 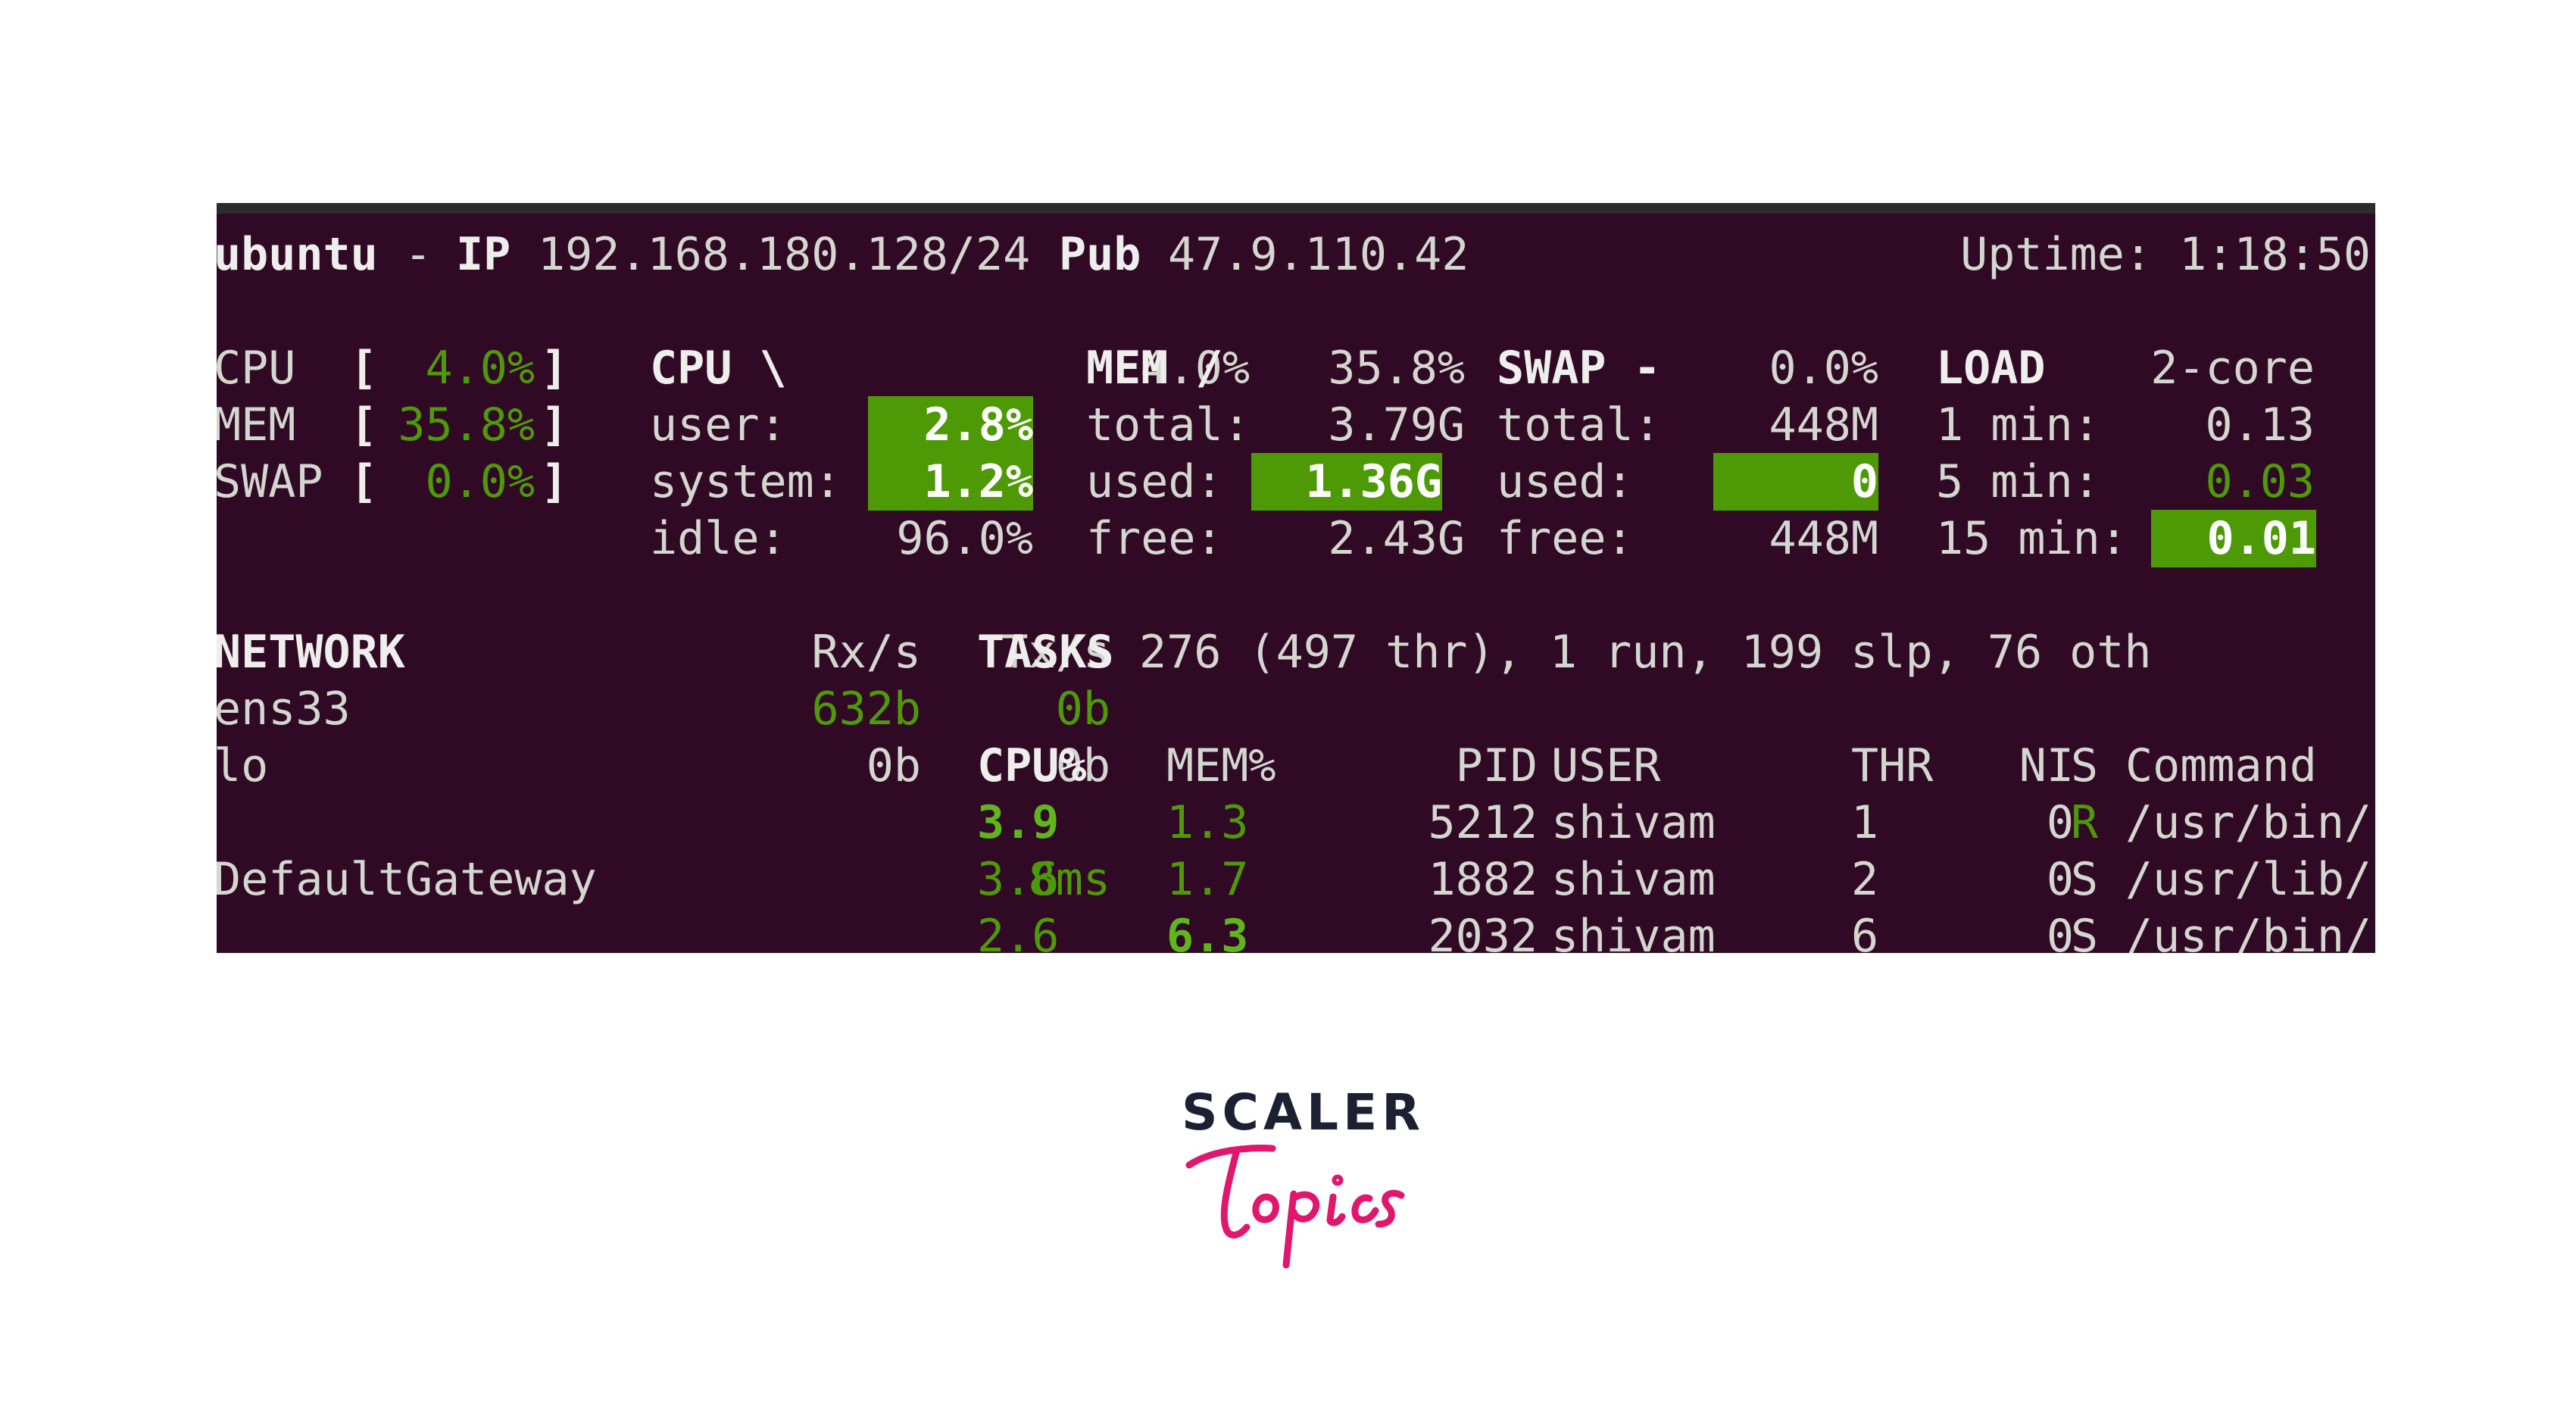 I want to click on mem-total-value: 3.79G, so click(x=1397, y=424).